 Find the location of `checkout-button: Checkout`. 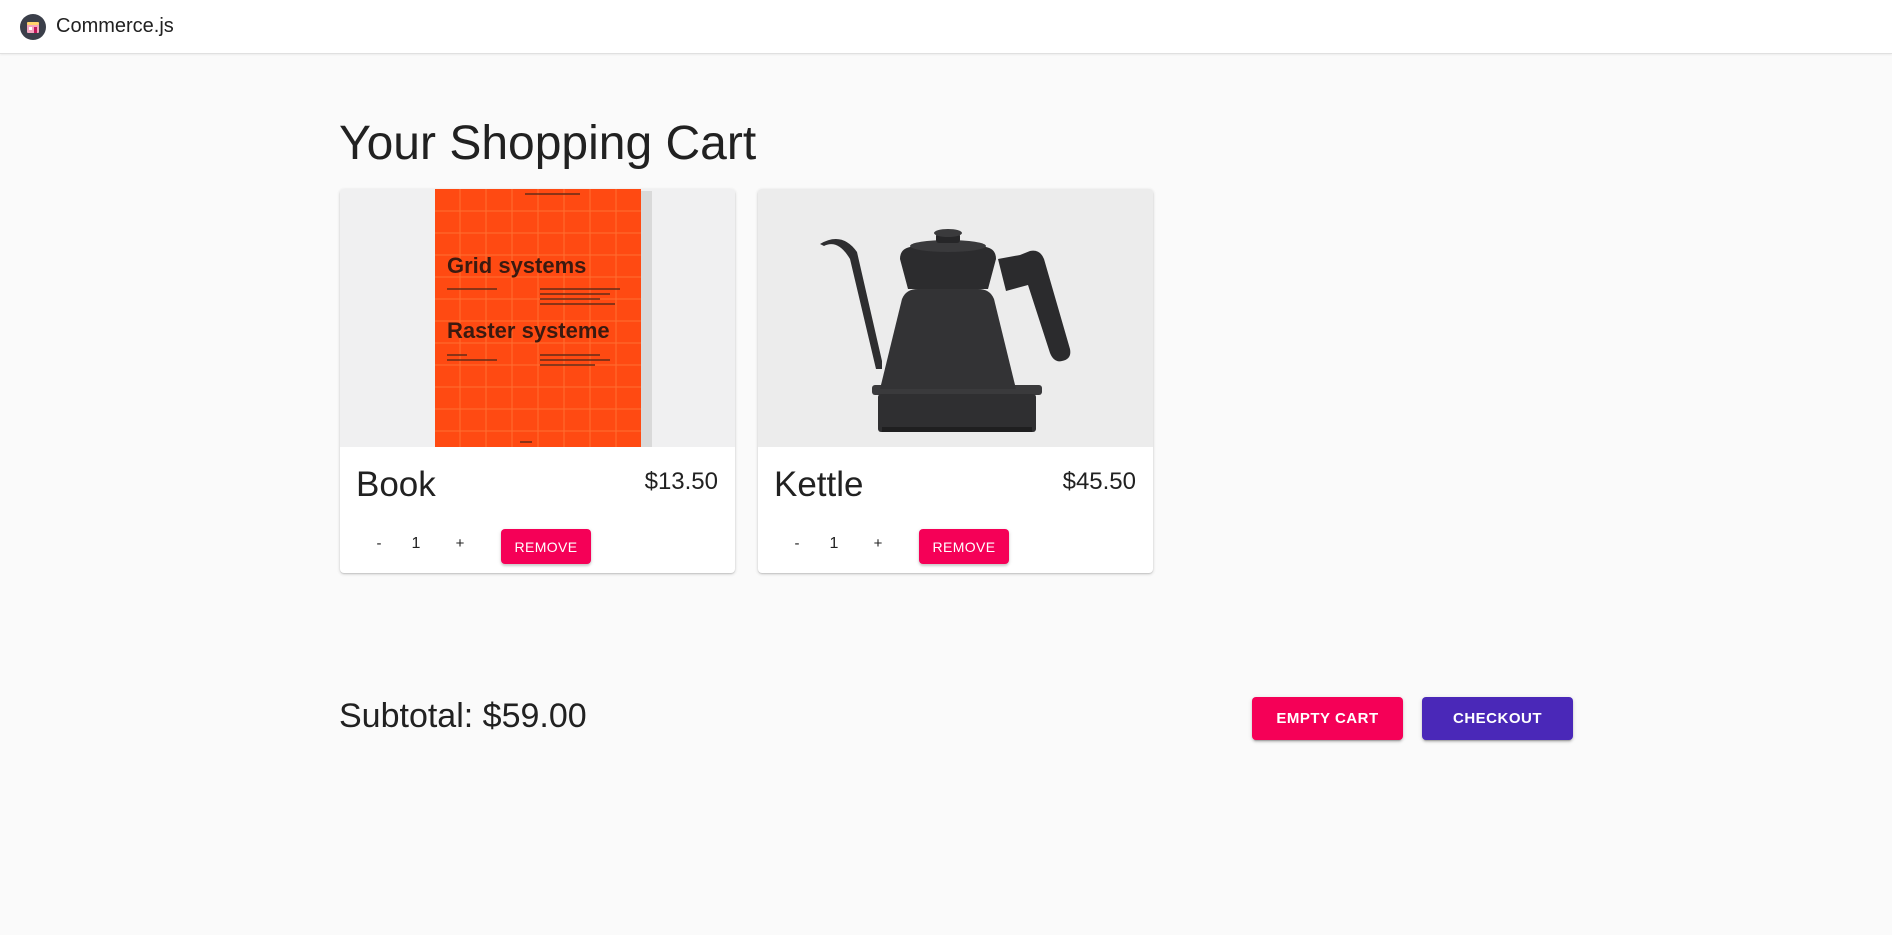

checkout-button: Checkout is located at coordinates (1497, 718).